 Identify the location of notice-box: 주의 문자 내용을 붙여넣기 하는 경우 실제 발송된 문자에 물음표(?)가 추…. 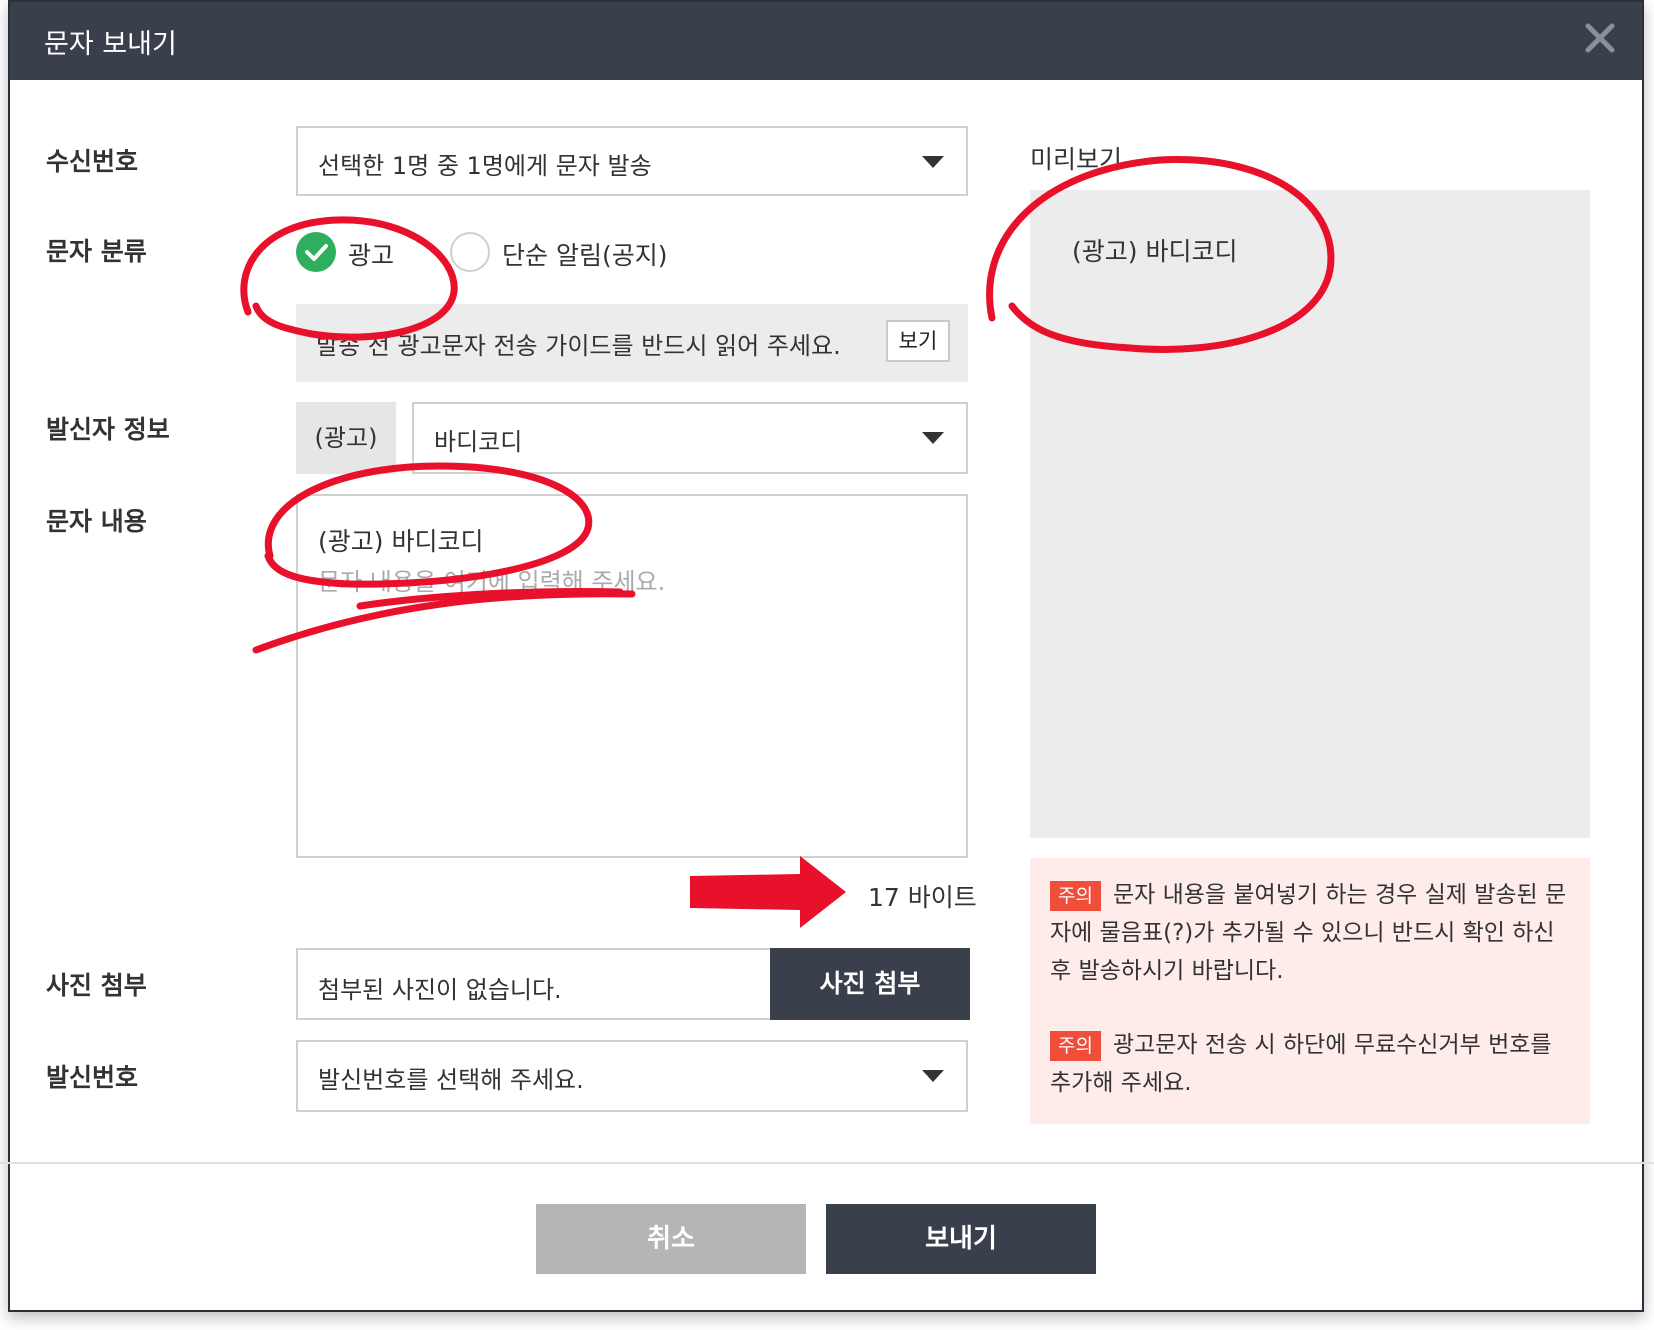
(1310, 991).